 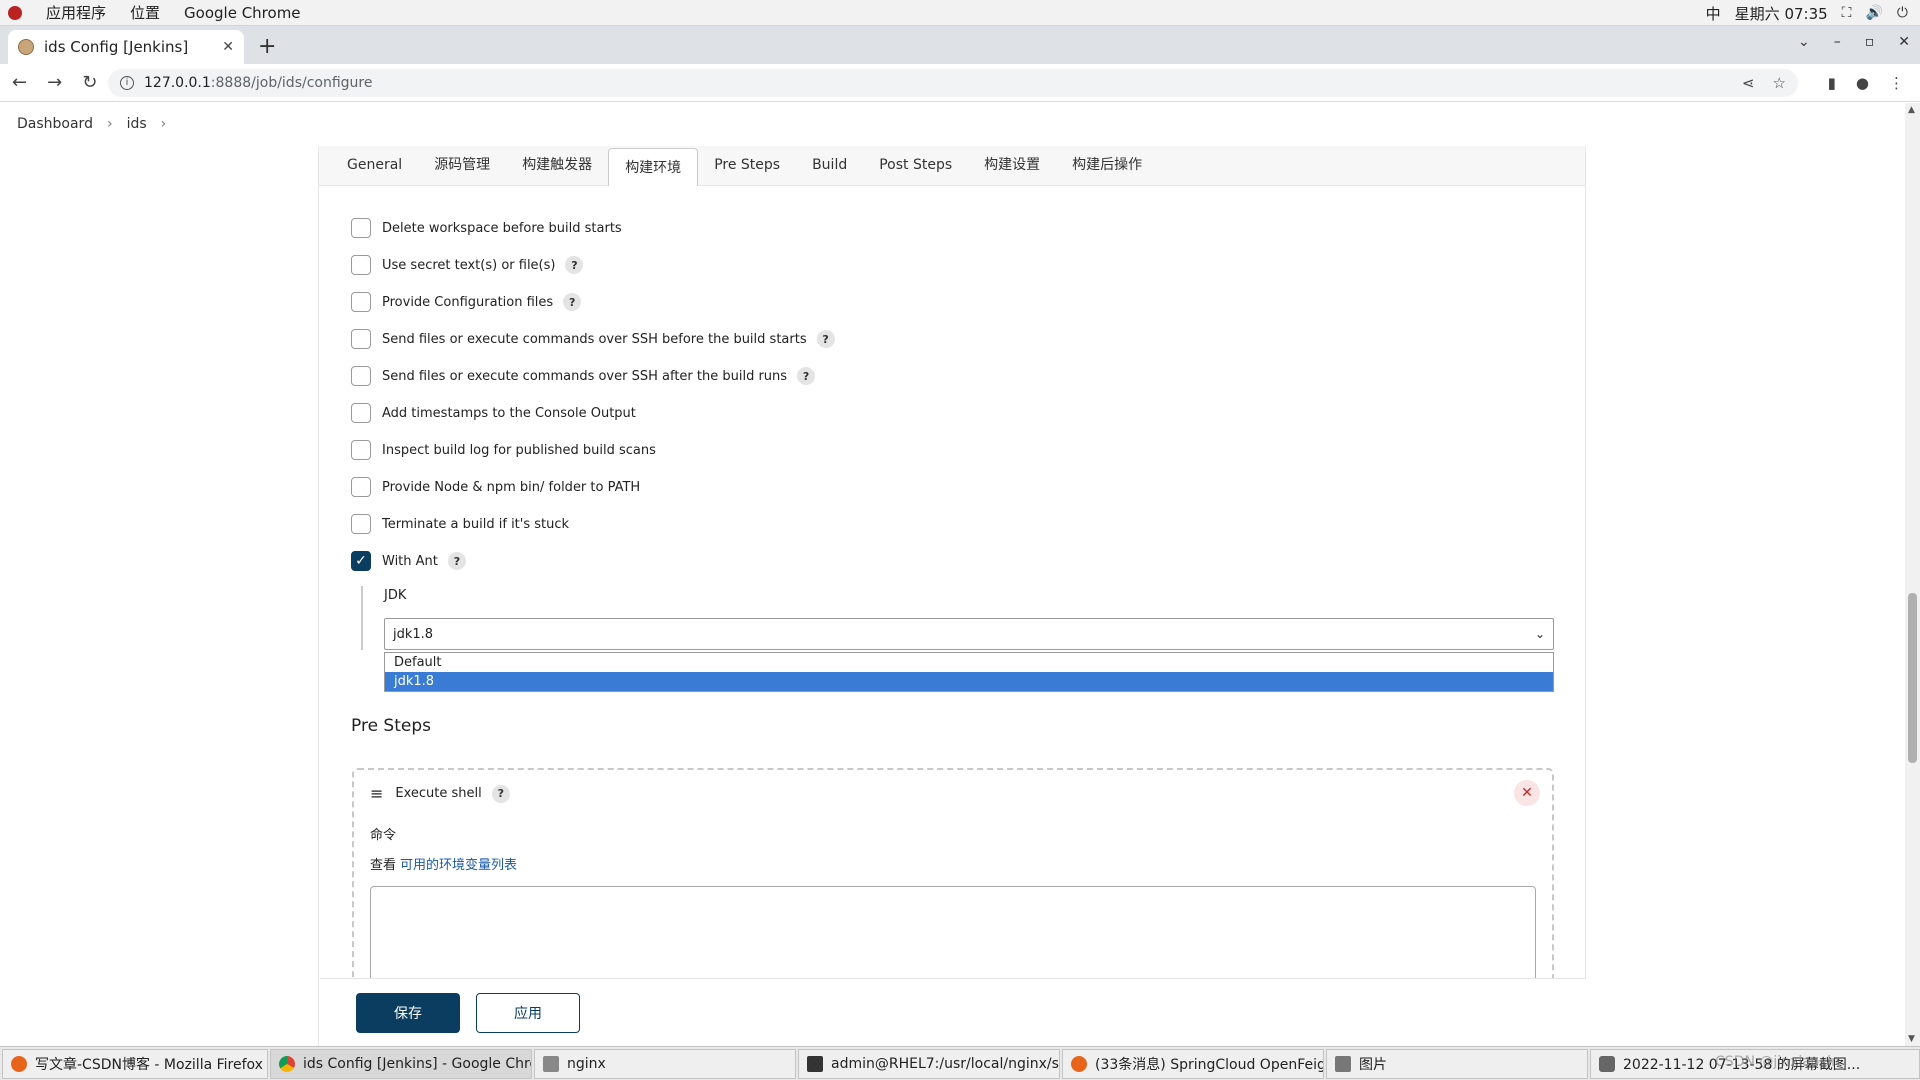 What do you see at coordinates (126, 47) in the screenshot?
I see `browser-tab: ids Config [Jenkins] ✕` at bounding box center [126, 47].